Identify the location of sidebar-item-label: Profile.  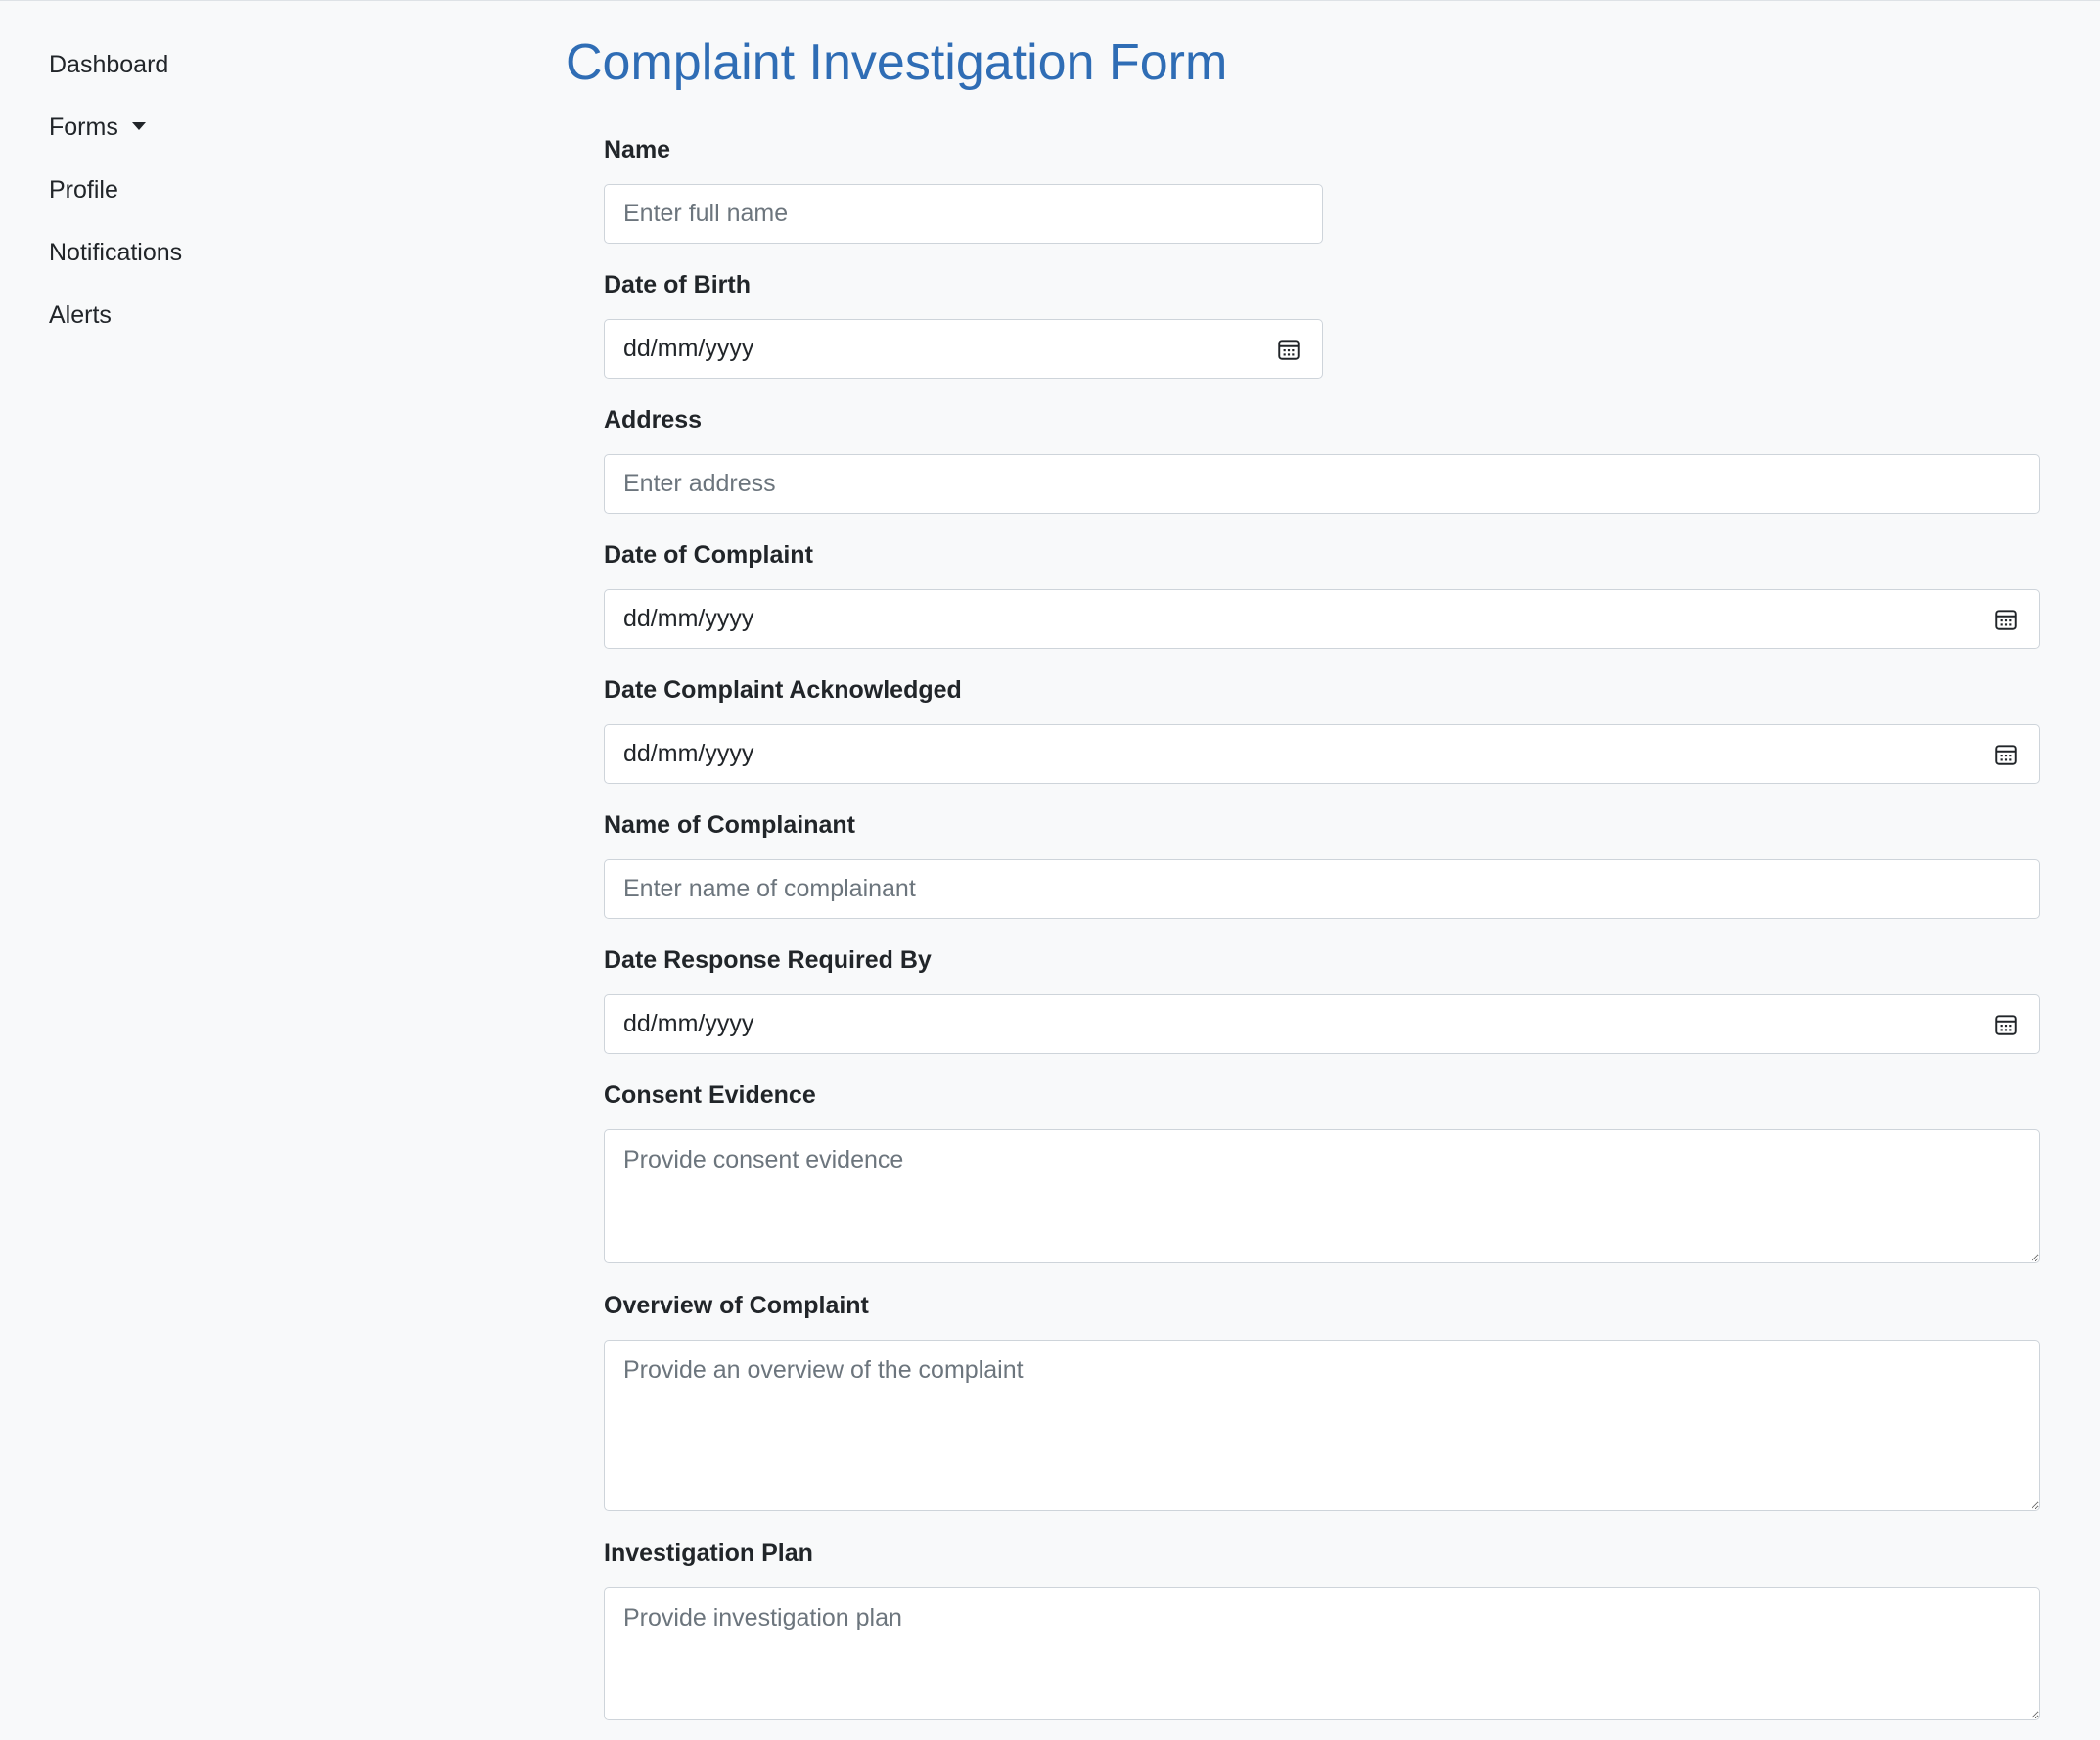
(83, 190).